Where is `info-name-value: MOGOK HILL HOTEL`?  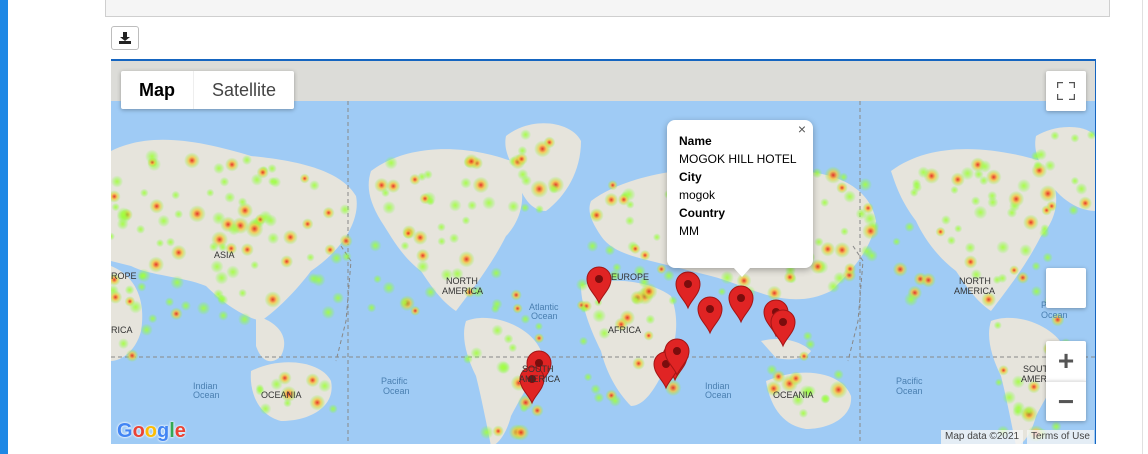 info-name-value: MOGOK HILL HOTEL is located at coordinates (738, 159).